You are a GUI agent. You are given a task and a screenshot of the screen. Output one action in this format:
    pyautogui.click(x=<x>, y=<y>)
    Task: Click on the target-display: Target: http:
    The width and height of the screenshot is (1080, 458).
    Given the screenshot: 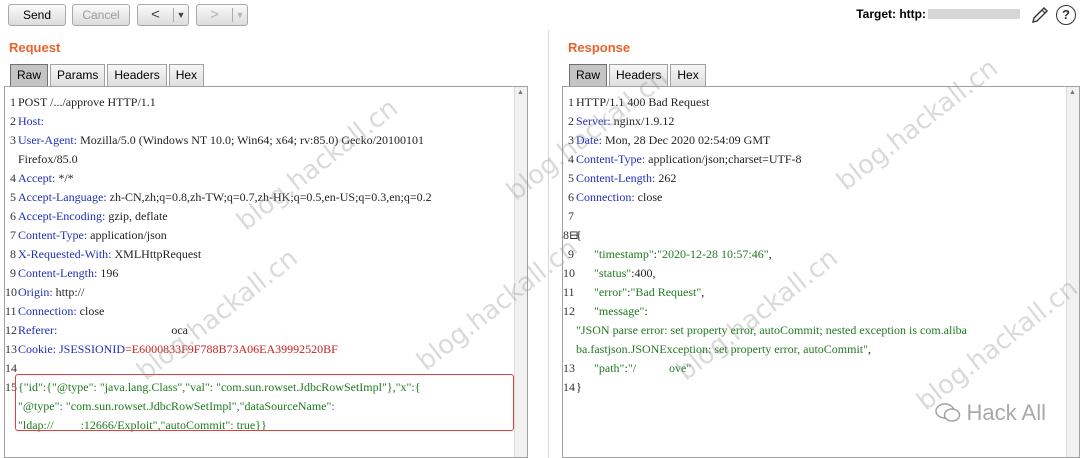 What is the action you would take?
    pyautogui.click(x=938, y=14)
    